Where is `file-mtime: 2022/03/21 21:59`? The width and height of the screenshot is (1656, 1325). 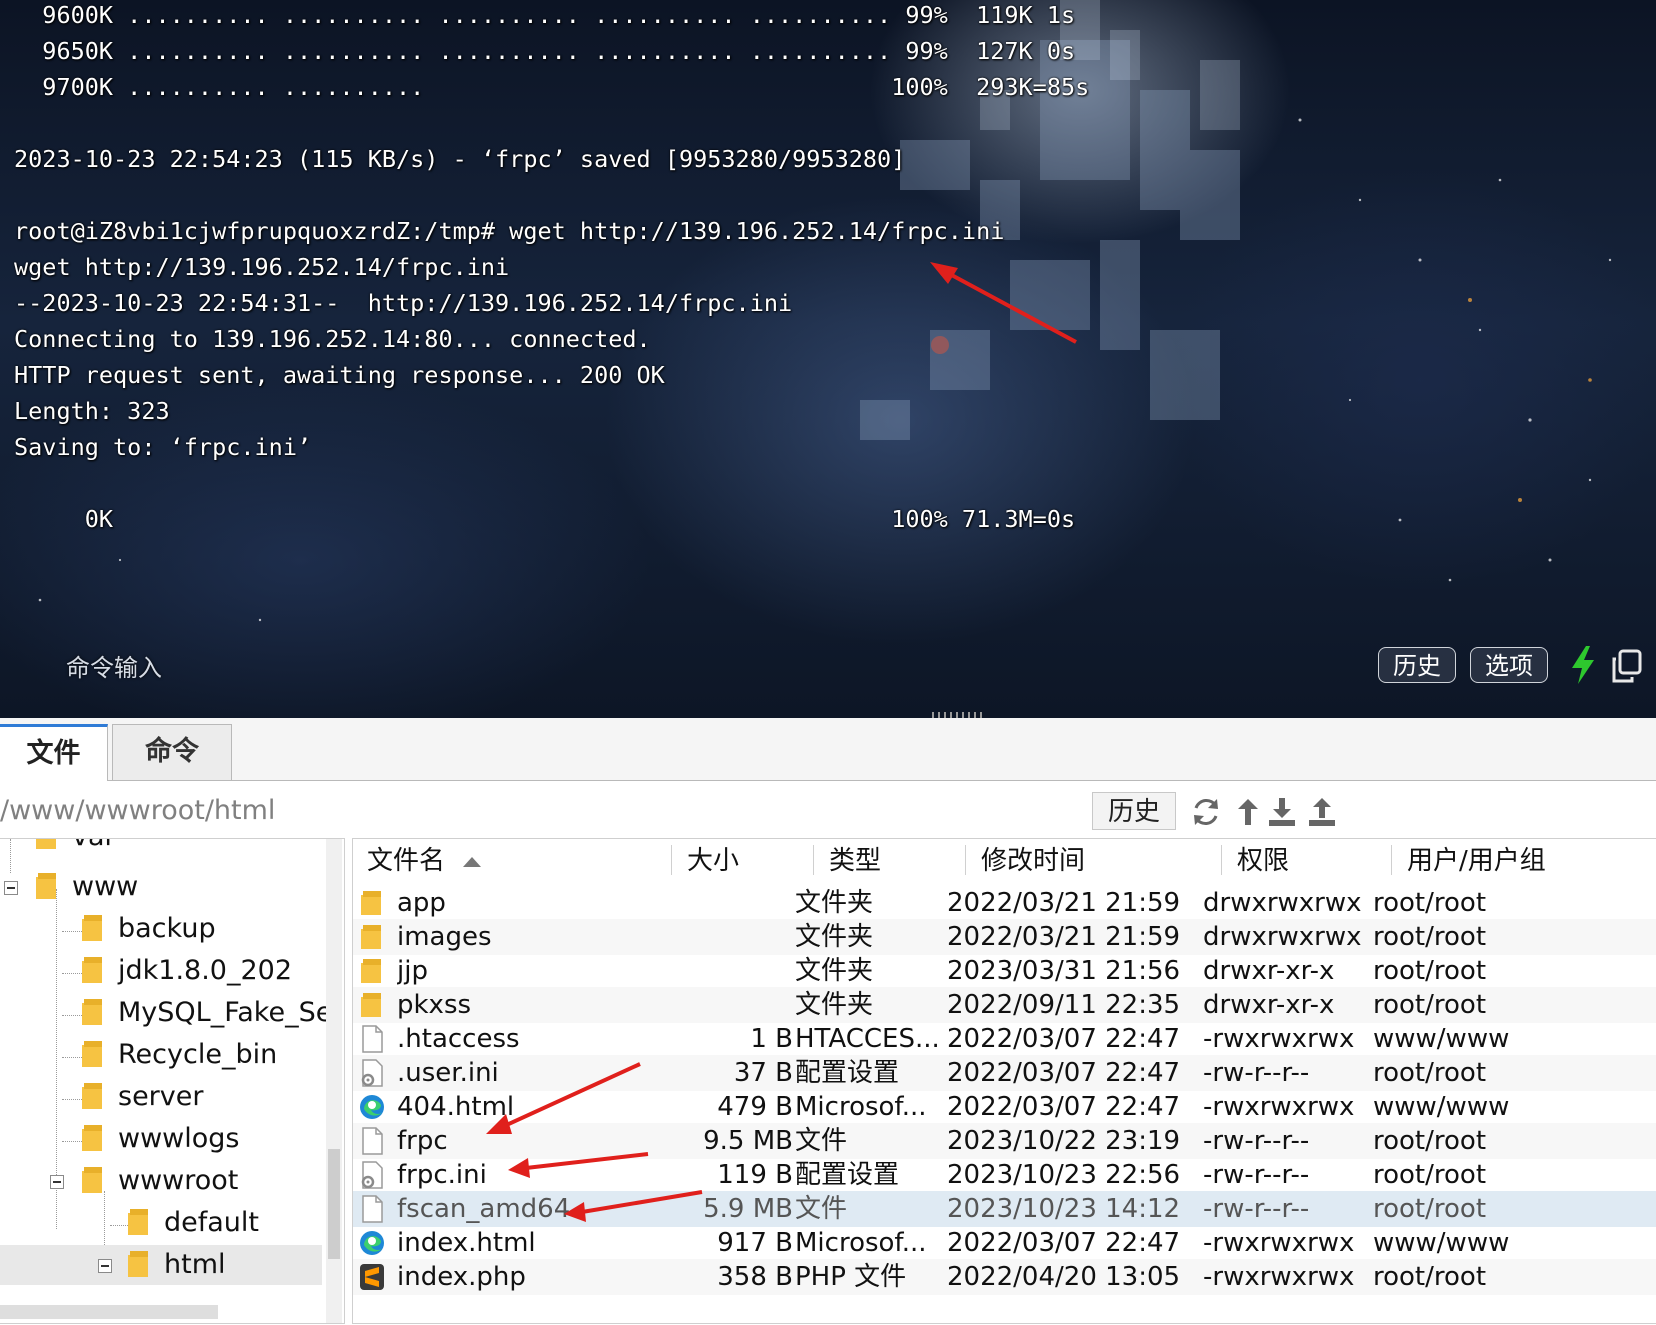 file-mtime: 2022/03/21 21:59 is located at coordinates (1064, 903).